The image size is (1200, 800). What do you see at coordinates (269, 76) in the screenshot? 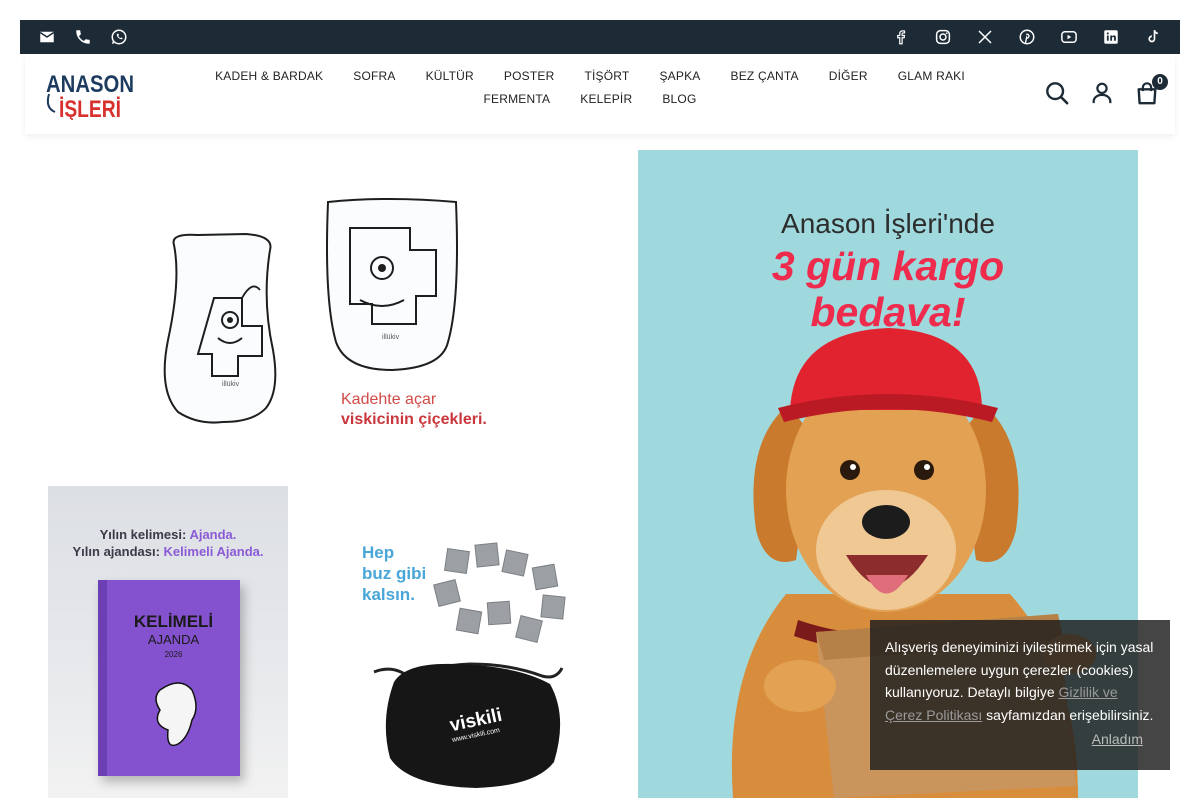
I see `nav-kadeh-bardak: KADEH & BARDAK` at bounding box center [269, 76].